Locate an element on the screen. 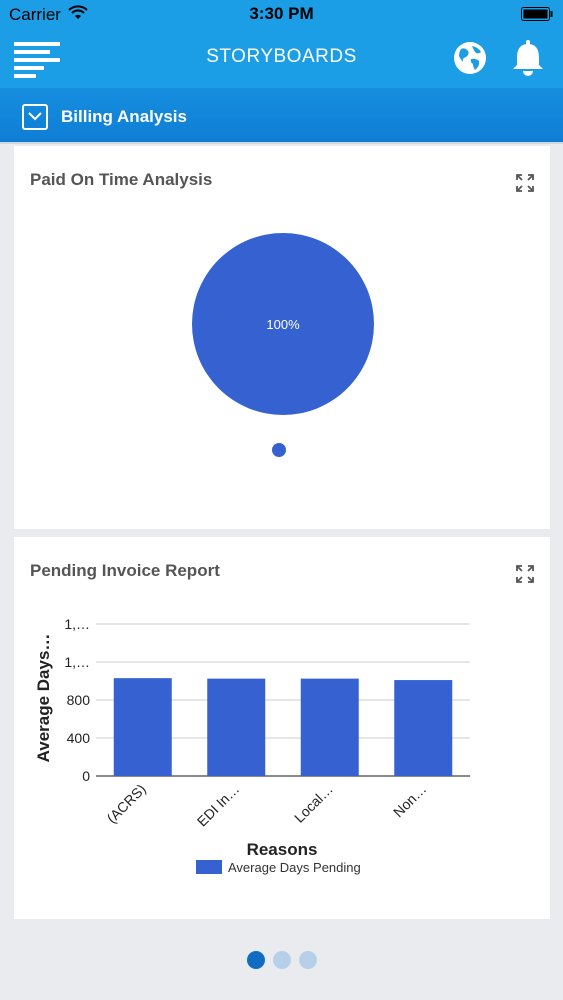  y-tick-label: 400 is located at coordinates (79, 738).